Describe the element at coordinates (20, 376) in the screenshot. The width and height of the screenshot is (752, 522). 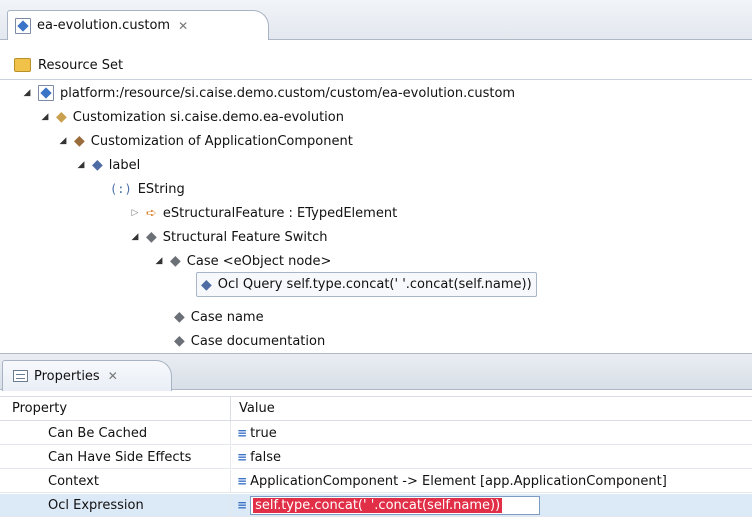
I see `properties-icon` at that location.